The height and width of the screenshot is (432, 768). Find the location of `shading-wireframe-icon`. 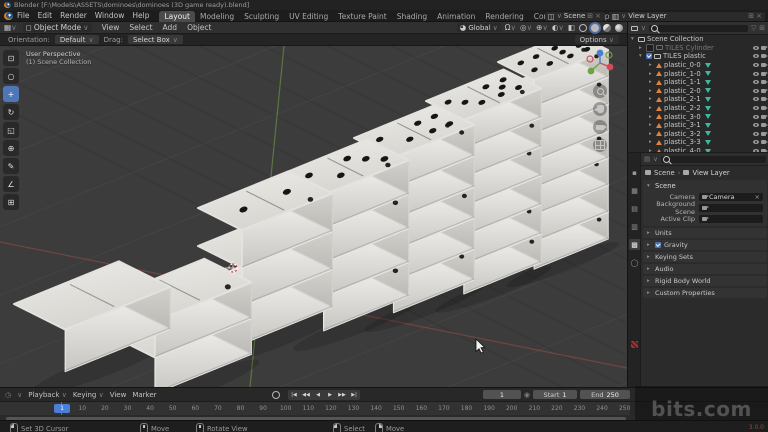

shading-wireframe-icon is located at coordinates (583, 27).